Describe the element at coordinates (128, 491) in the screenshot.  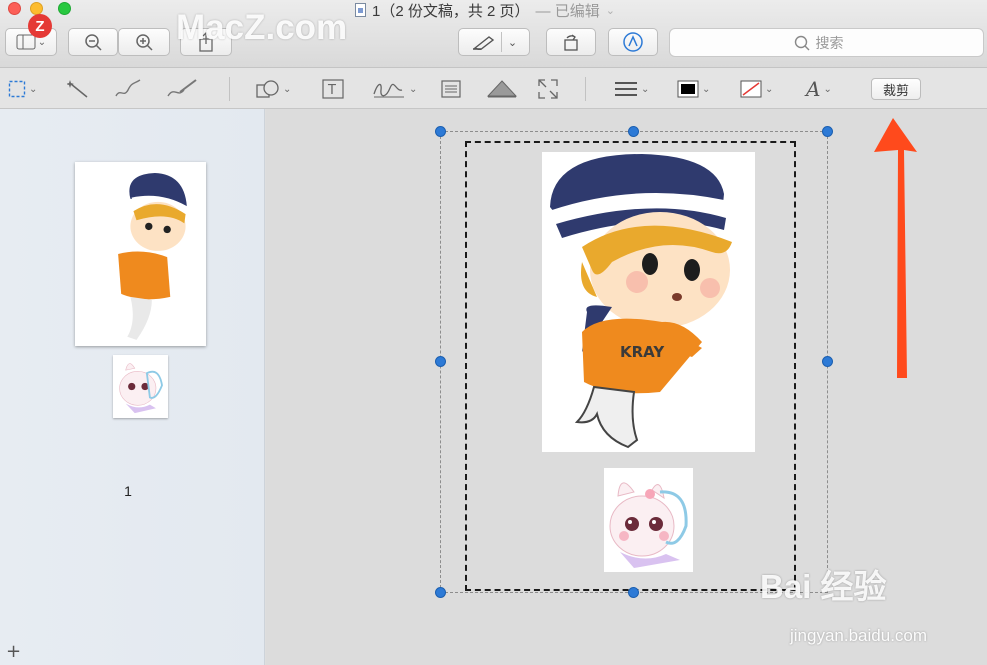
I see `page-number-label: 1` at that location.